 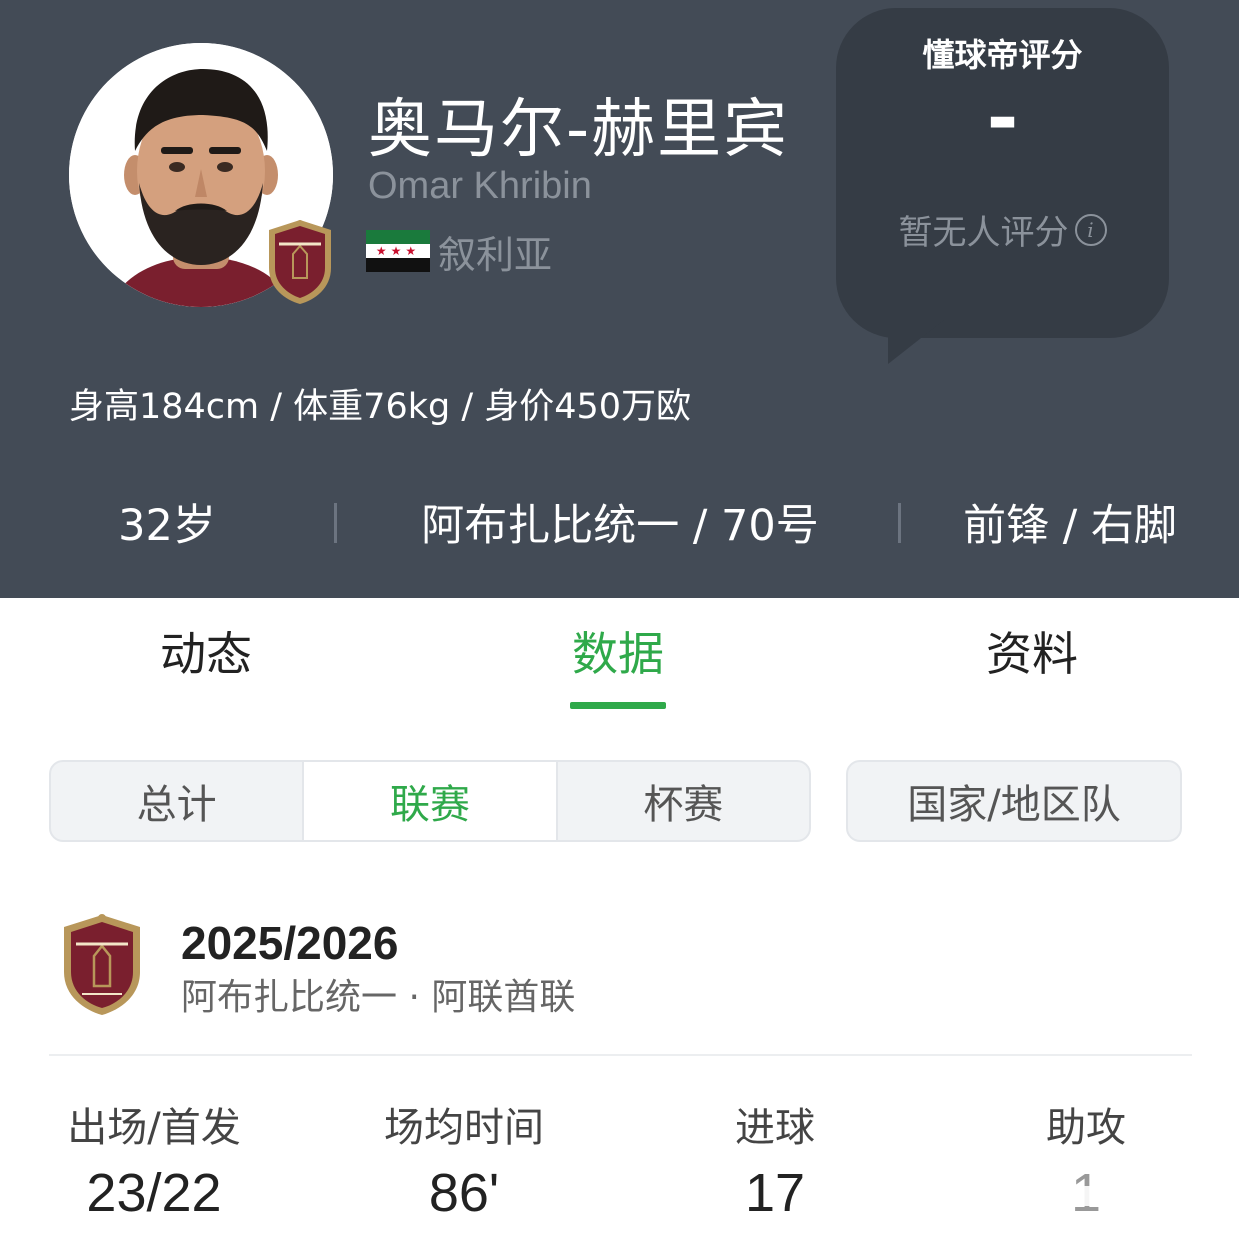 What do you see at coordinates (1130, 1191) in the screenshot?
I see `watermark-icon` at bounding box center [1130, 1191].